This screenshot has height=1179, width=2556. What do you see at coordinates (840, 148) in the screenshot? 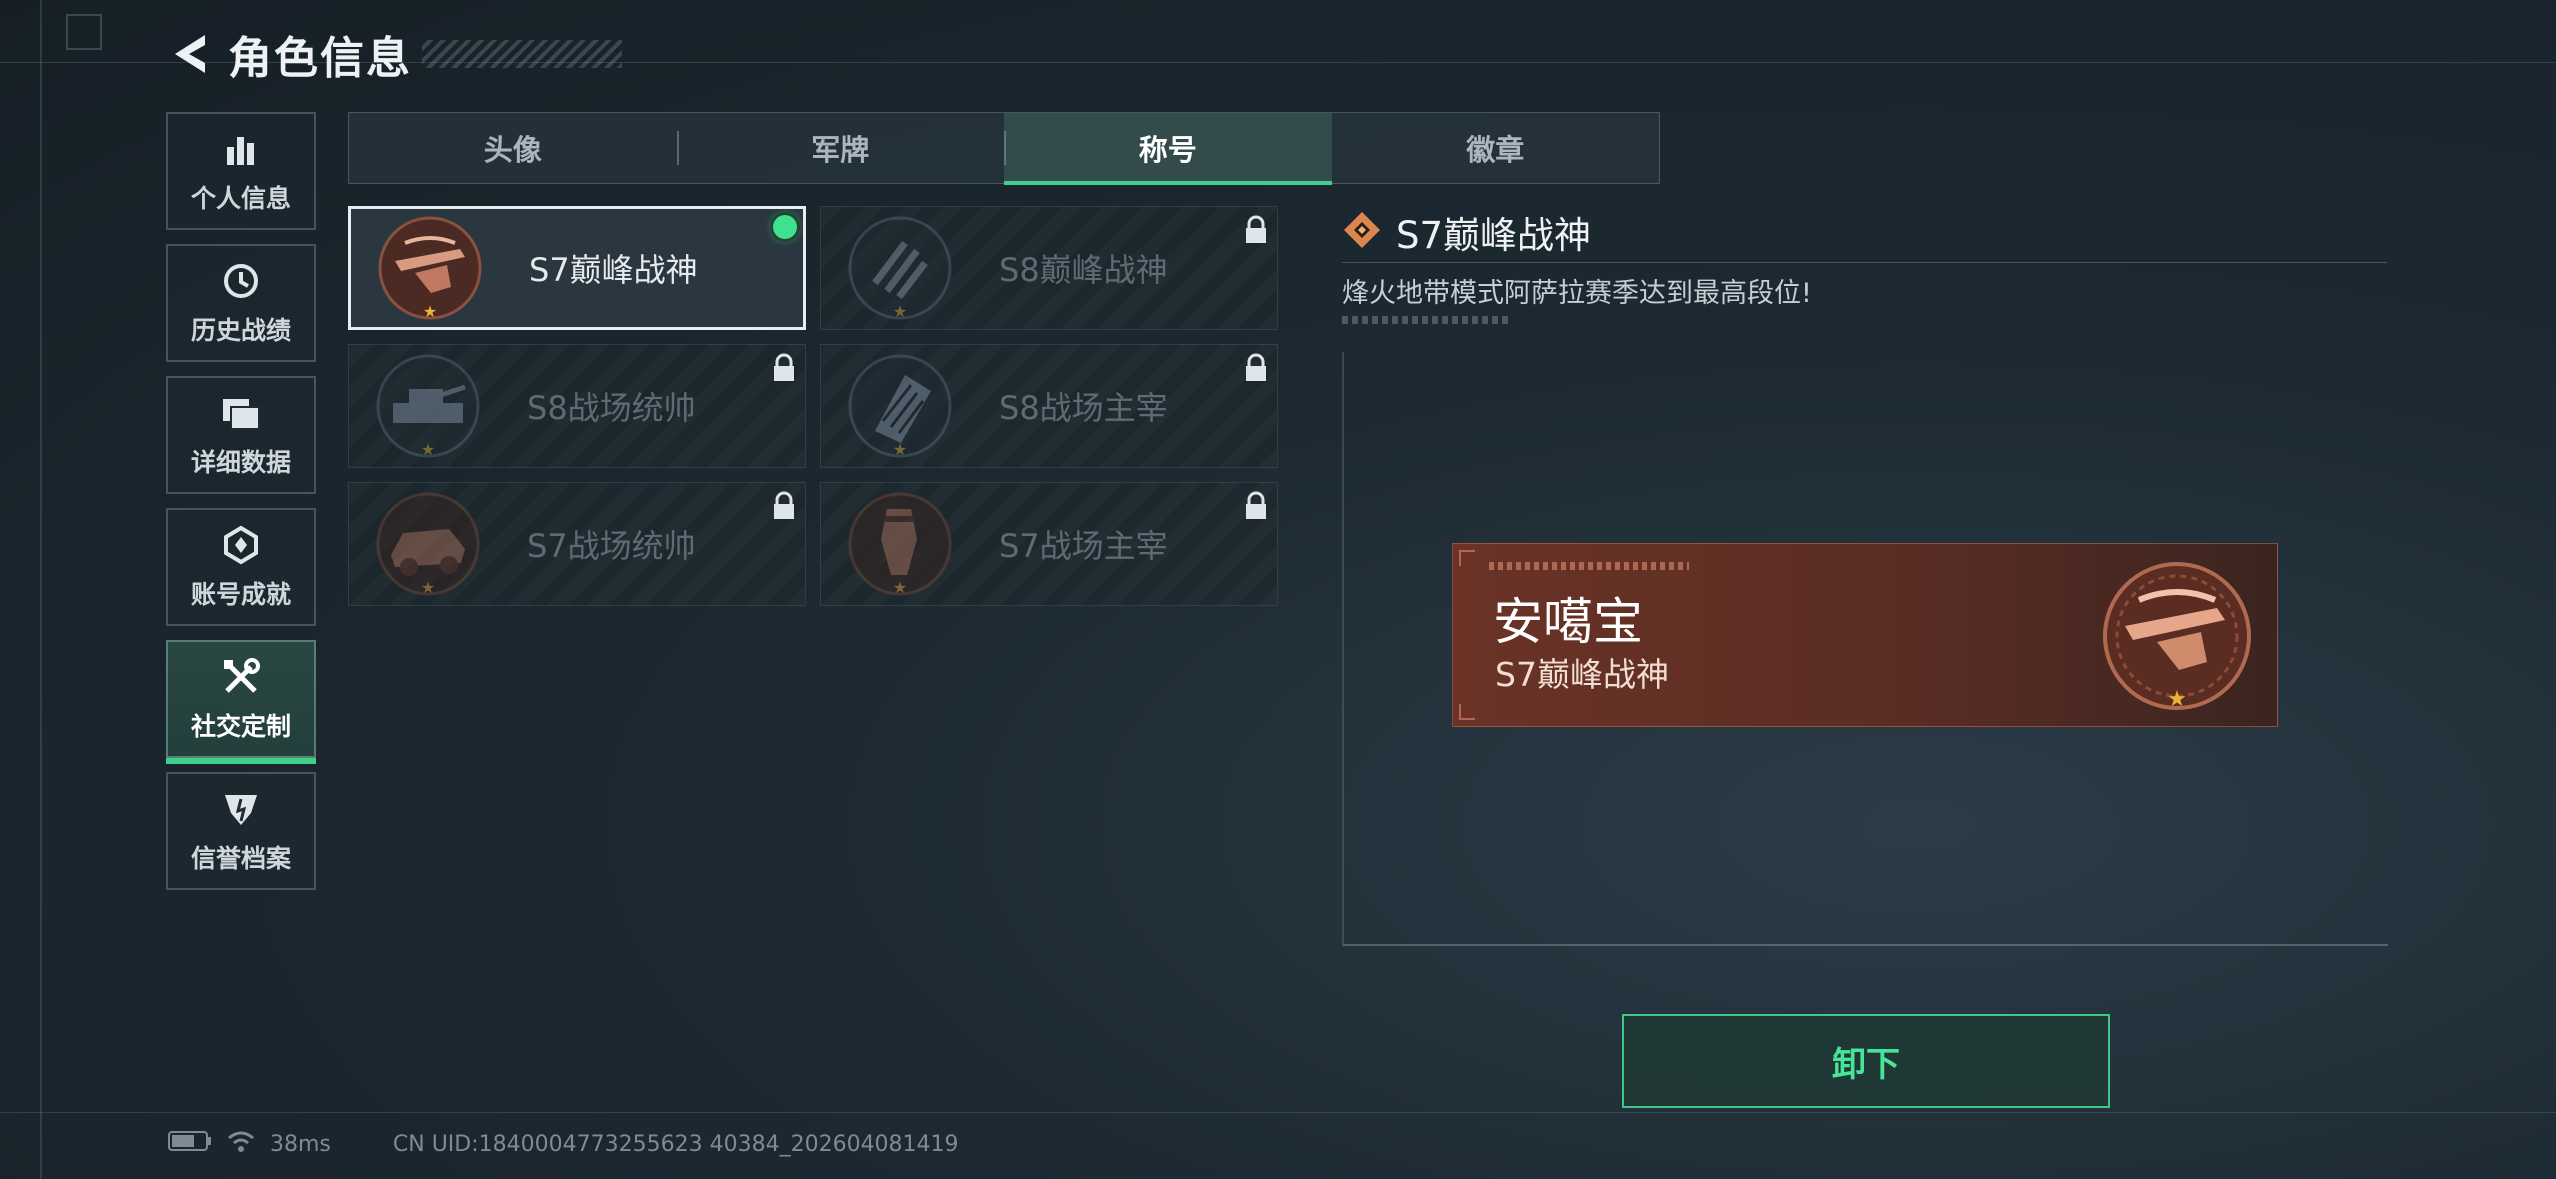
I see `tab-dogtag: 军牌` at bounding box center [840, 148].